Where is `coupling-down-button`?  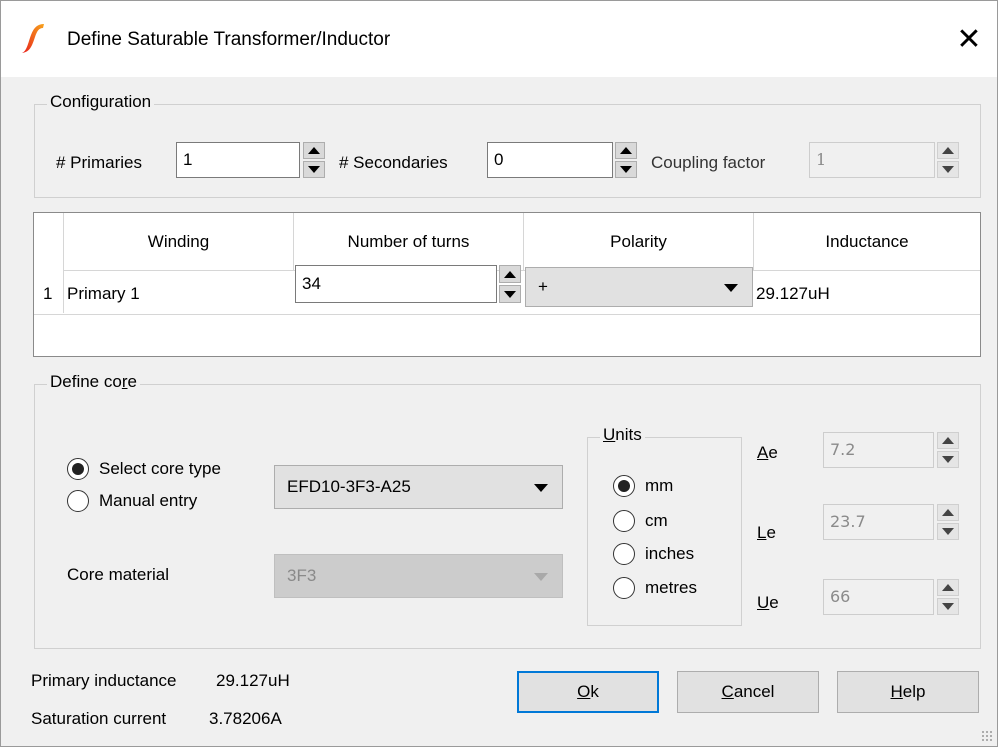
coupling-down-button is located at coordinates (948, 169).